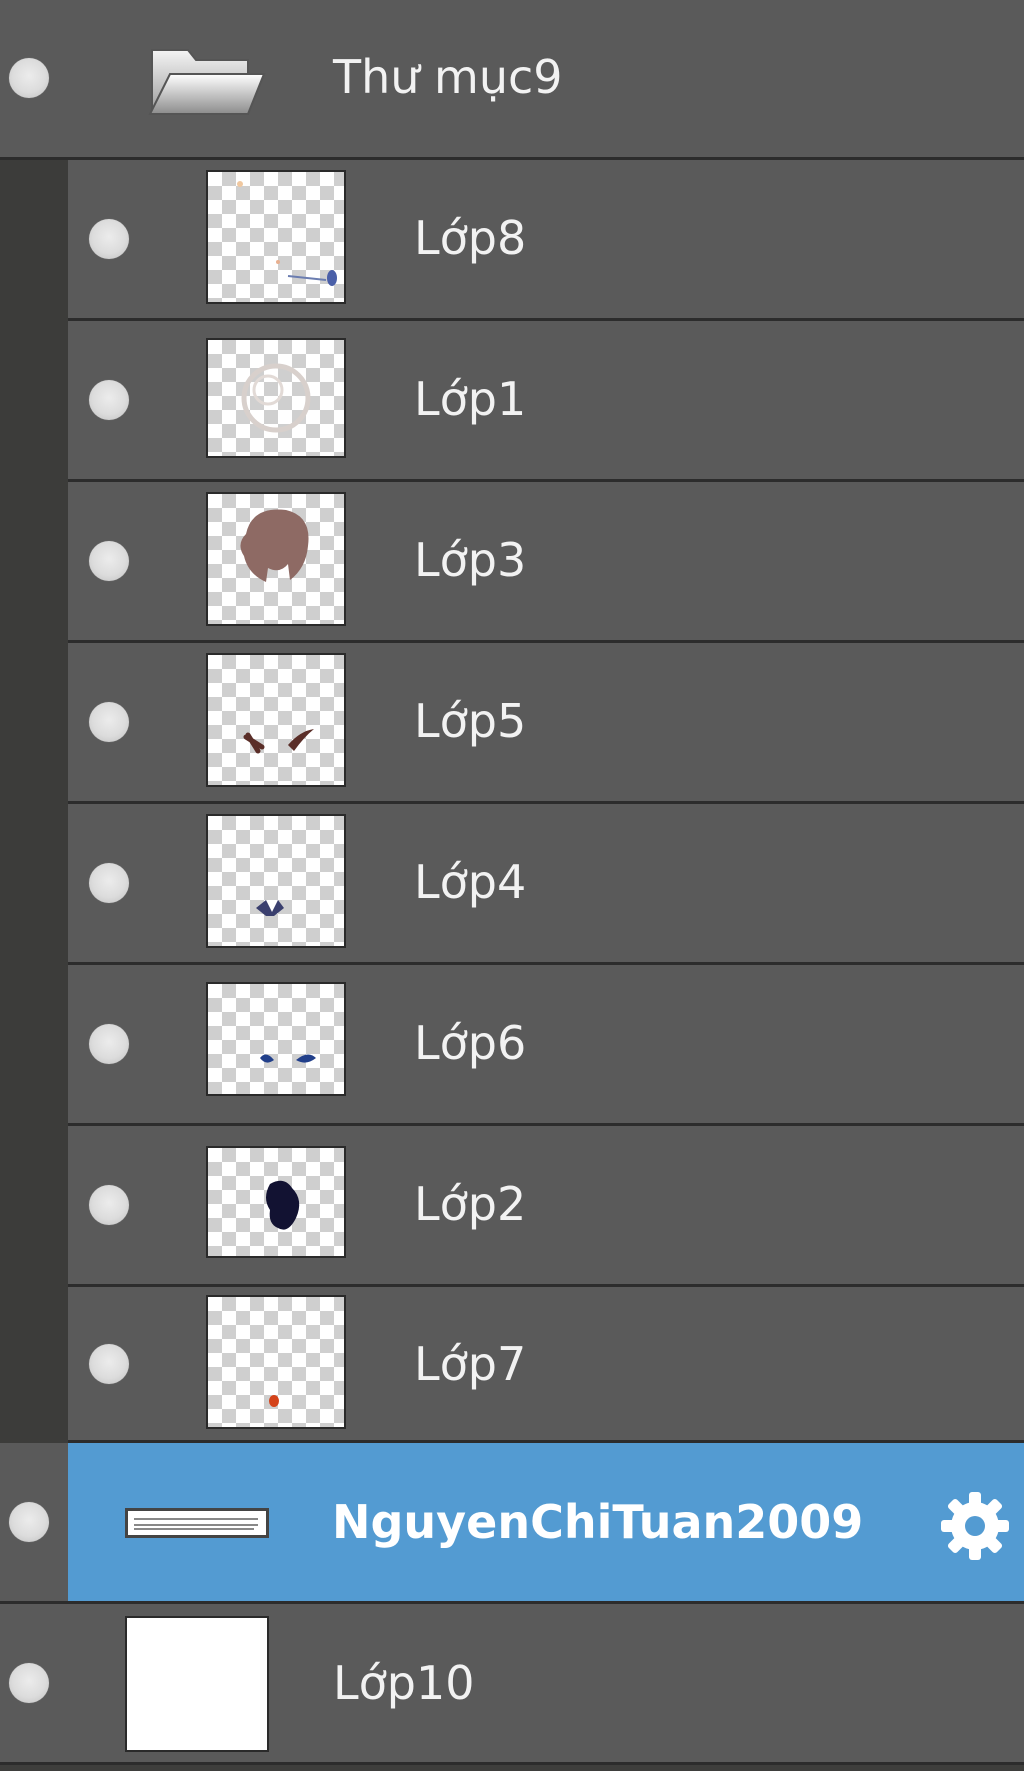 The image size is (1024, 1771). What do you see at coordinates (546, 401) in the screenshot?
I see `layer-row-lop1: Lớp1` at bounding box center [546, 401].